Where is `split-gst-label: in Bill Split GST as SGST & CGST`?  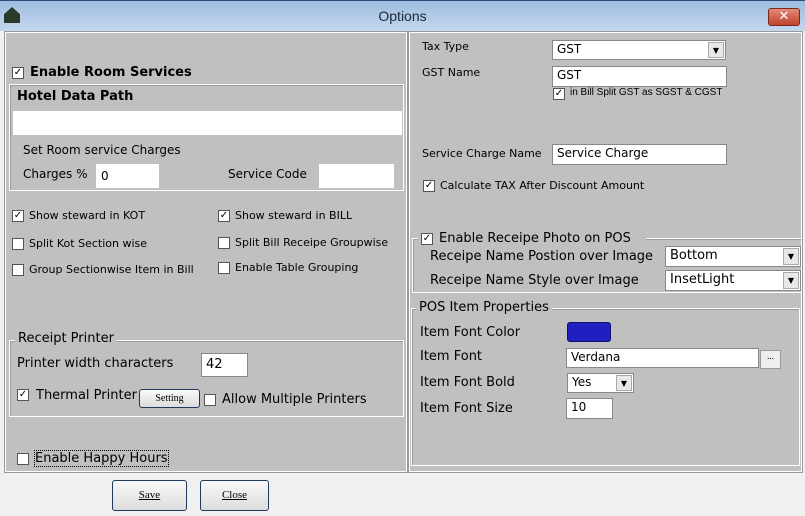 split-gst-label: in Bill Split GST as SGST & CGST is located at coordinates (646, 92).